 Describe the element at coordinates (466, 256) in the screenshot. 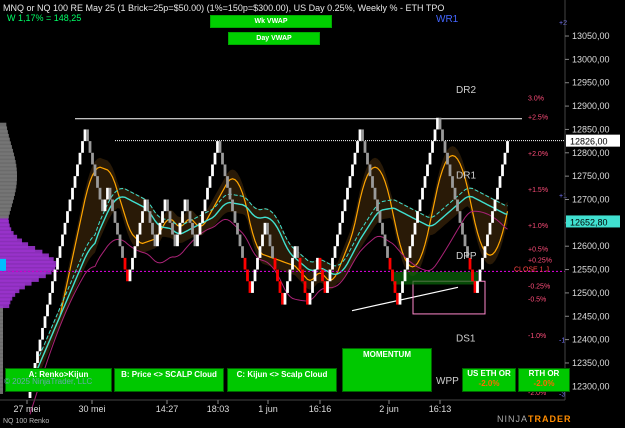

I see `level-label-dpp: DPP` at that location.